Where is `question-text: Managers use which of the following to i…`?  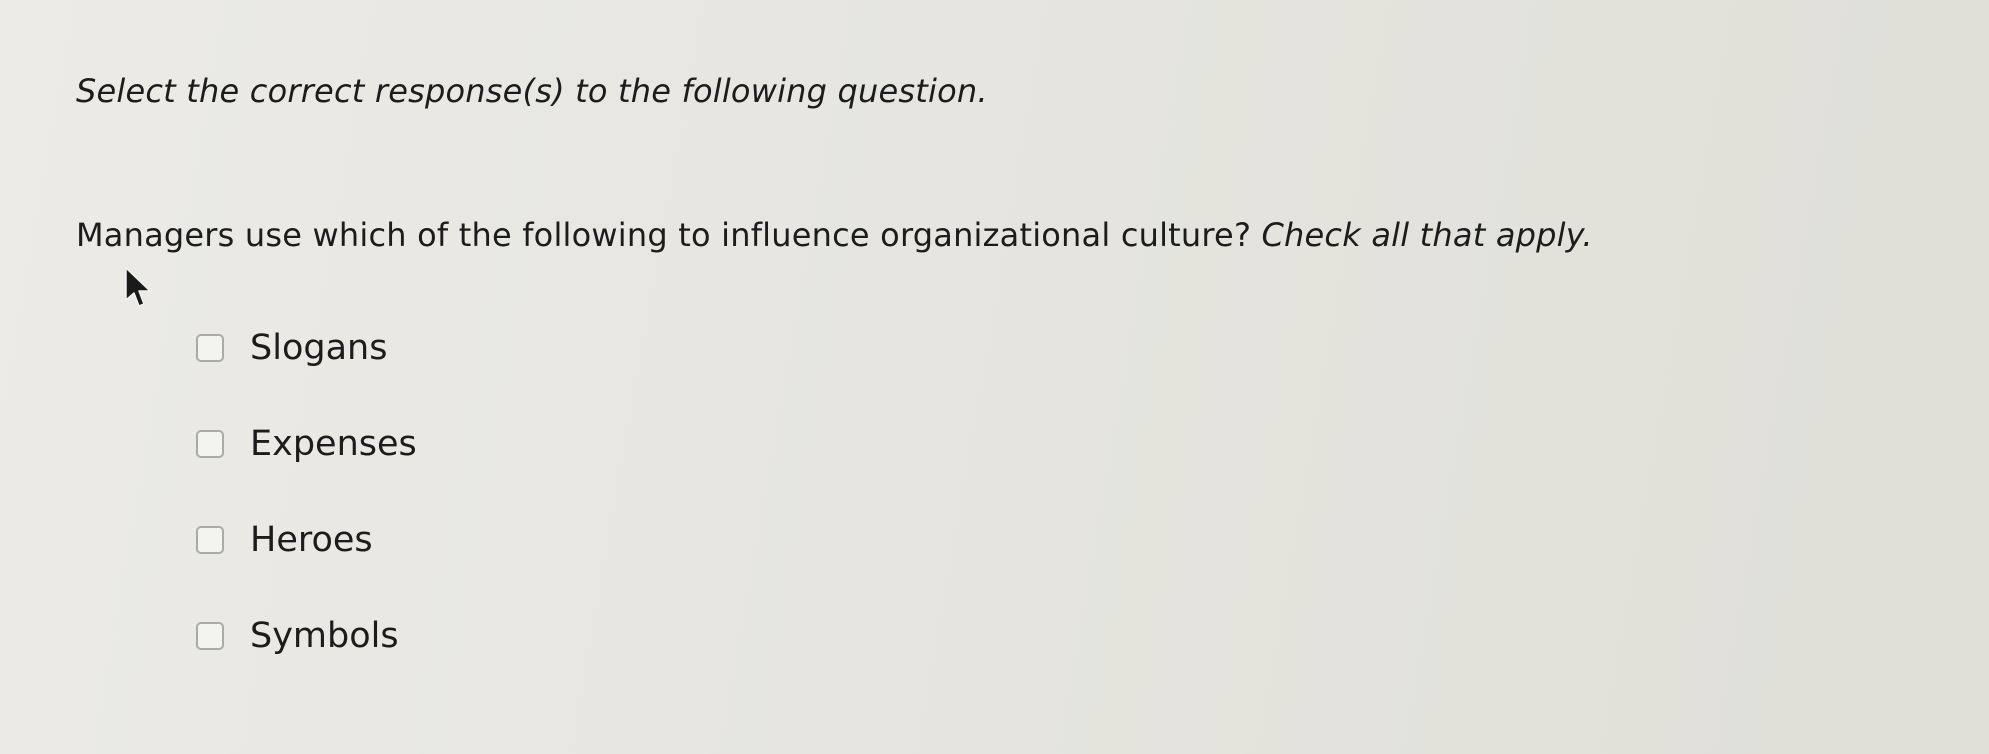 question-text: Managers use which of the following to i… is located at coordinates (834, 235).